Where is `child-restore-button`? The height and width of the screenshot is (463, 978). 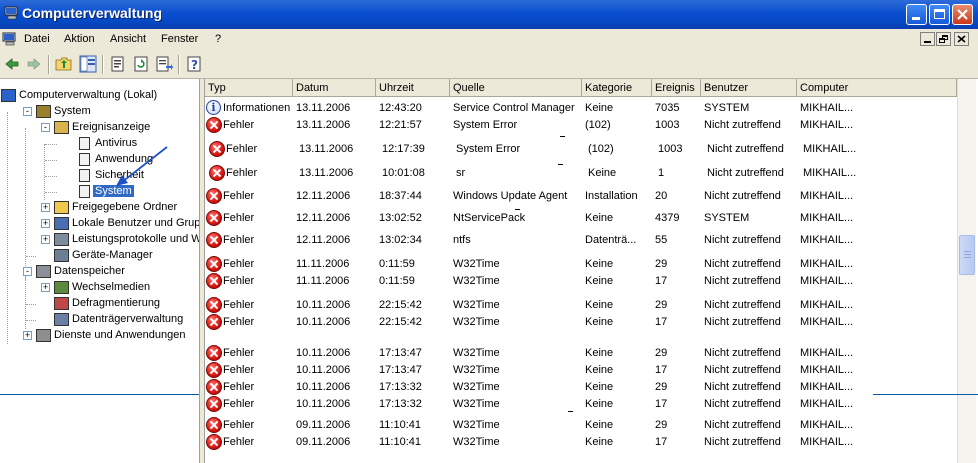 child-restore-button is located at coordinates (943, 39).